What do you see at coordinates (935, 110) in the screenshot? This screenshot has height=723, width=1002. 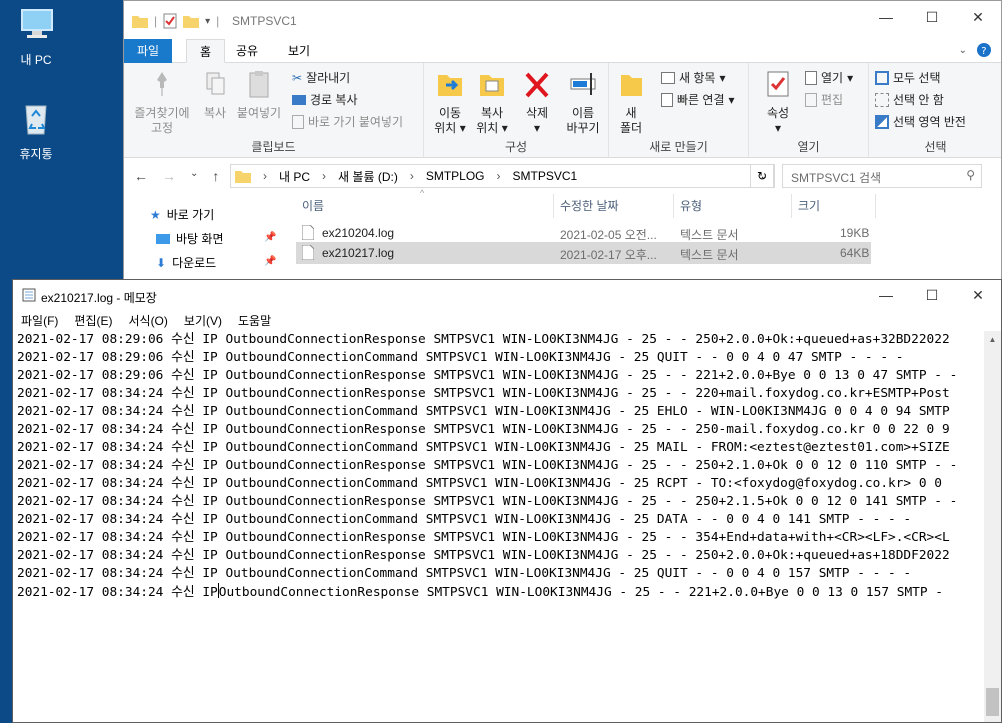 I see `ribbon-group-select: 모두 선택 선택 안 함 선택 영역 반전 선택` at bounding box center [935, 110].